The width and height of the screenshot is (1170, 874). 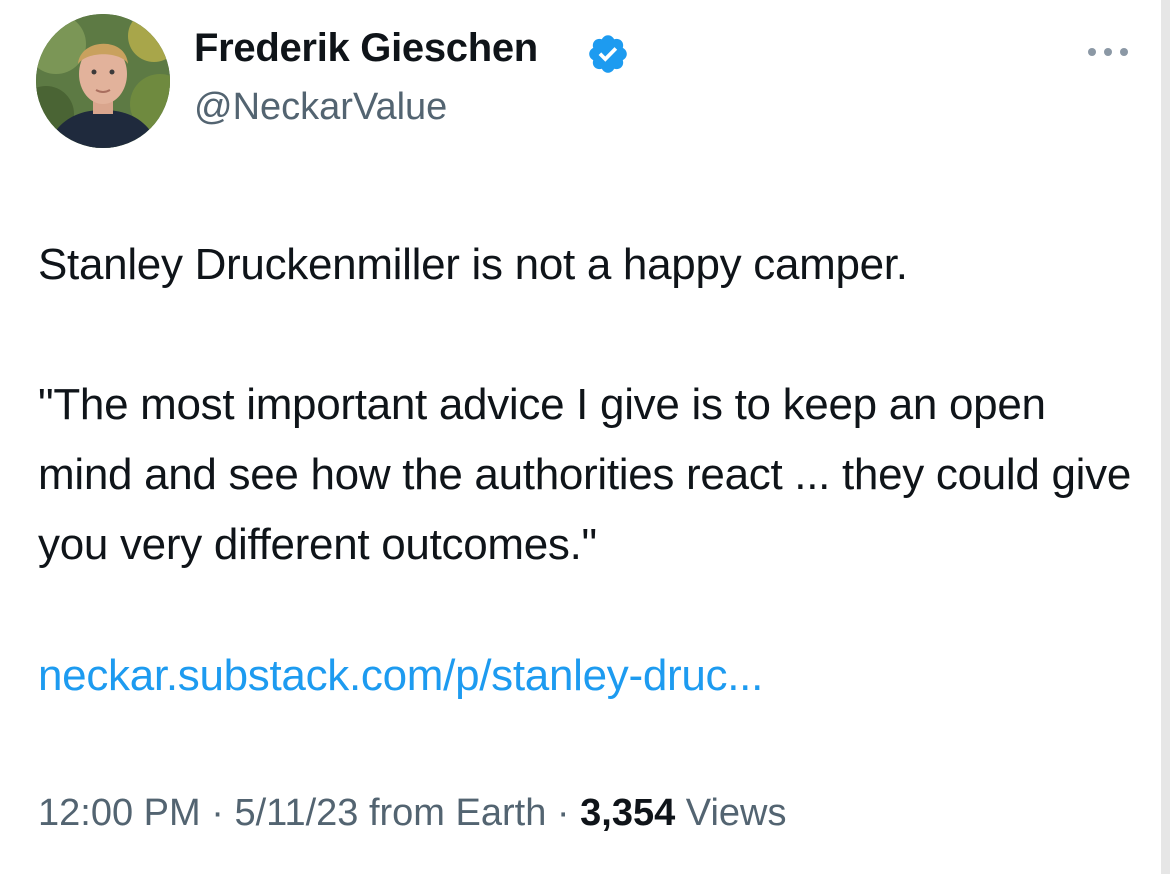 What do you see at coordinates (627, 813) in the screenshot?
I see `views-count: 3,354` at bounding box center [627, 813].